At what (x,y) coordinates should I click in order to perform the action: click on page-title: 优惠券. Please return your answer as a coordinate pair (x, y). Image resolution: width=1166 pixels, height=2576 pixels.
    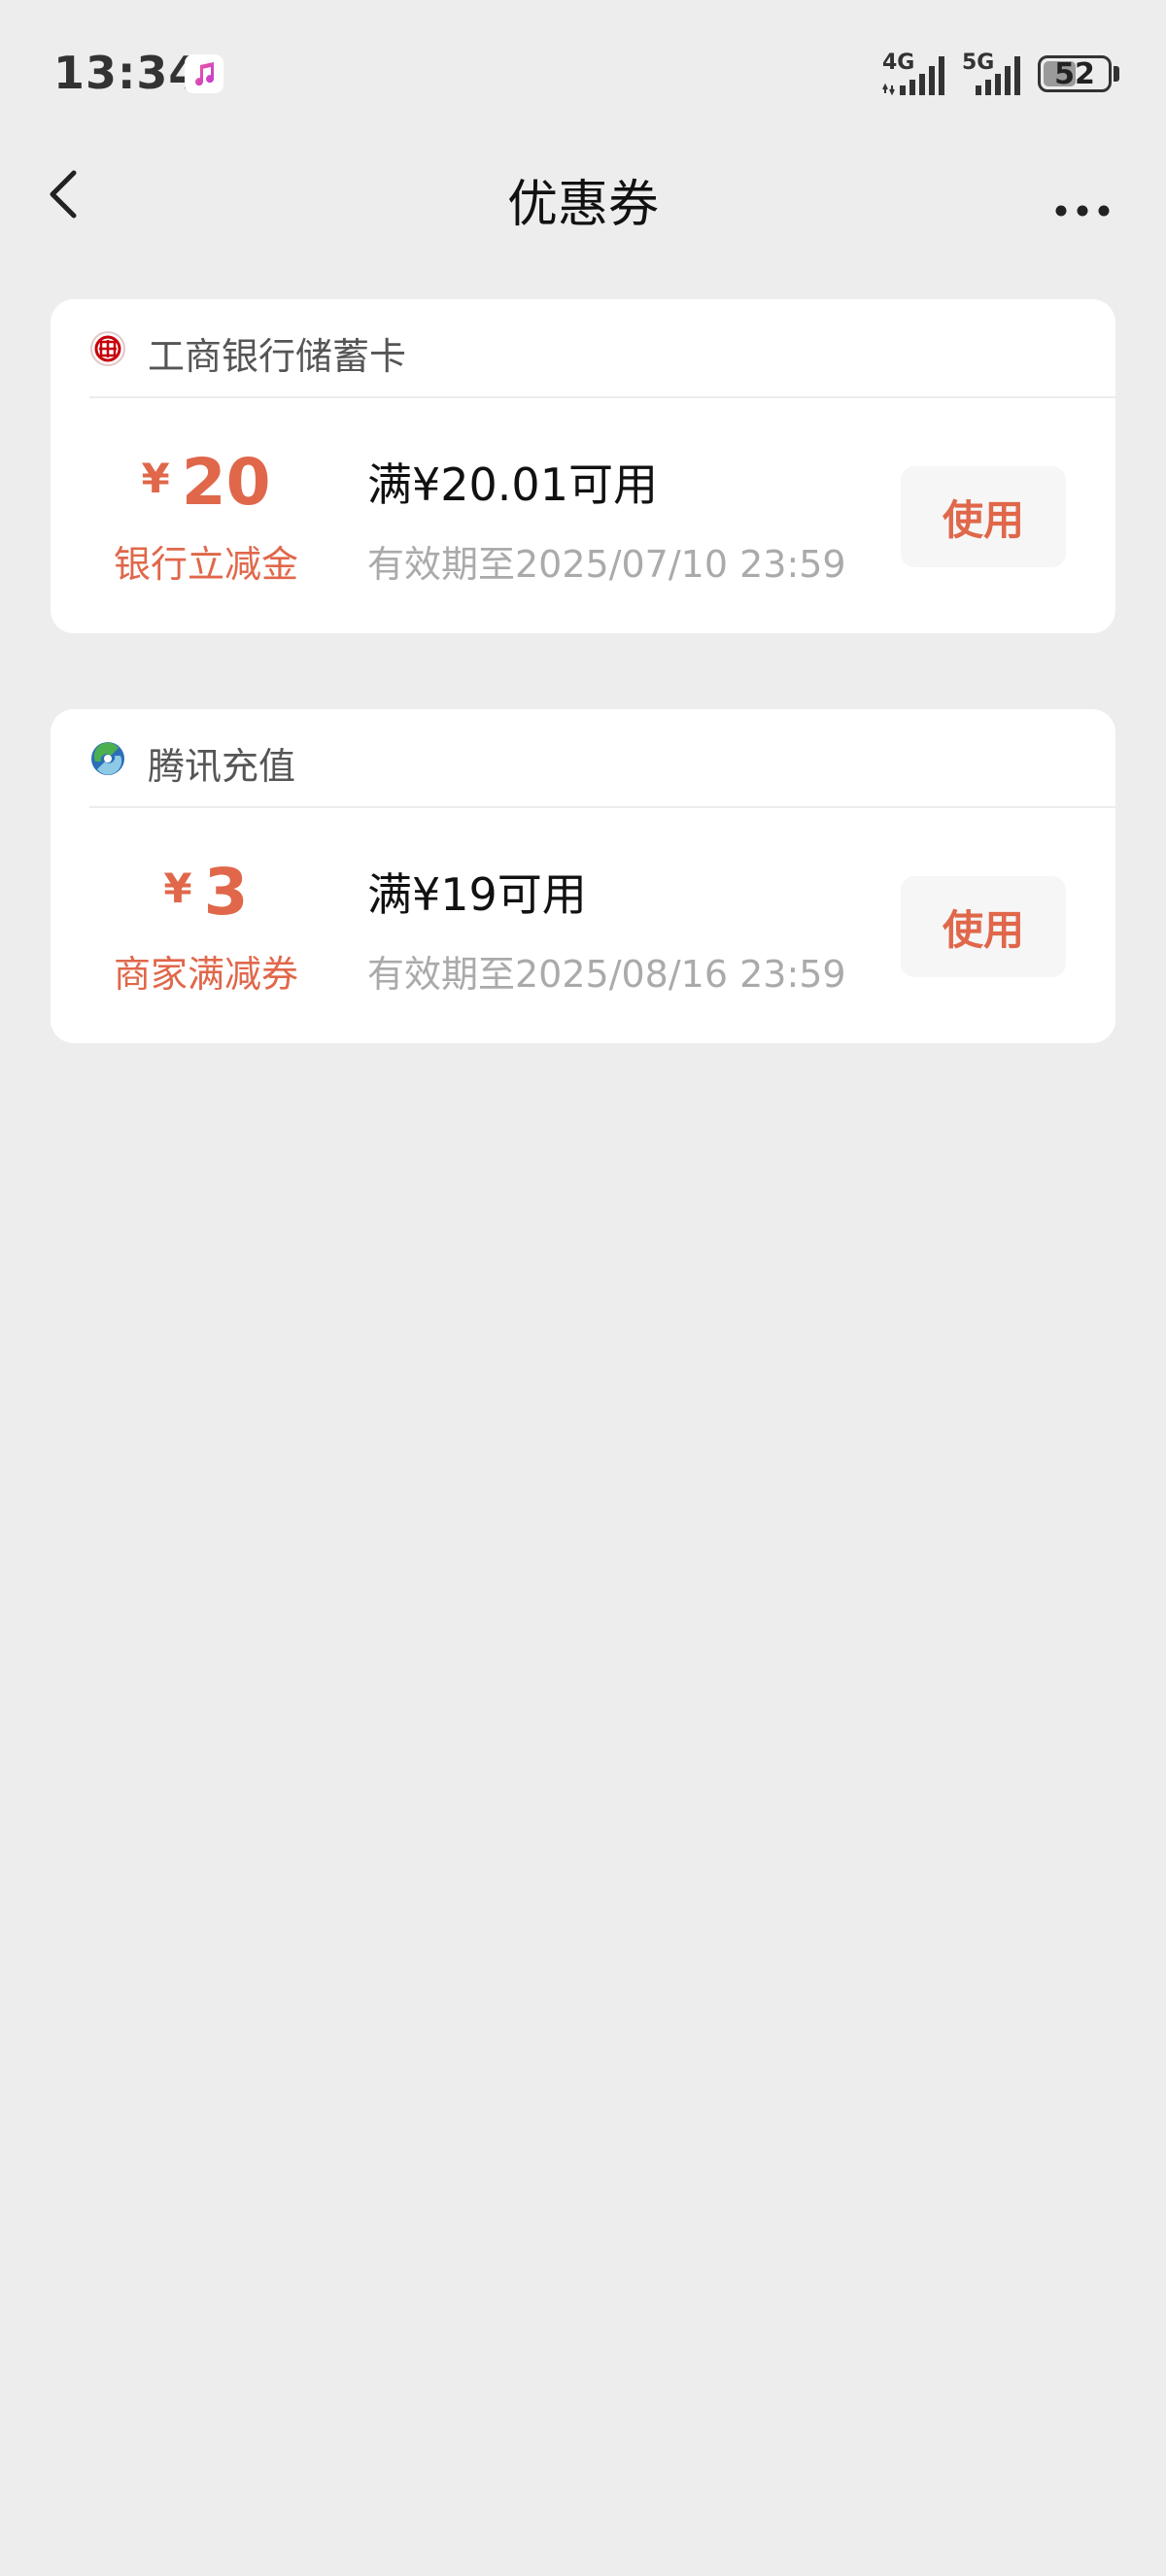
    Looking at the image, I should click on (582, 205).